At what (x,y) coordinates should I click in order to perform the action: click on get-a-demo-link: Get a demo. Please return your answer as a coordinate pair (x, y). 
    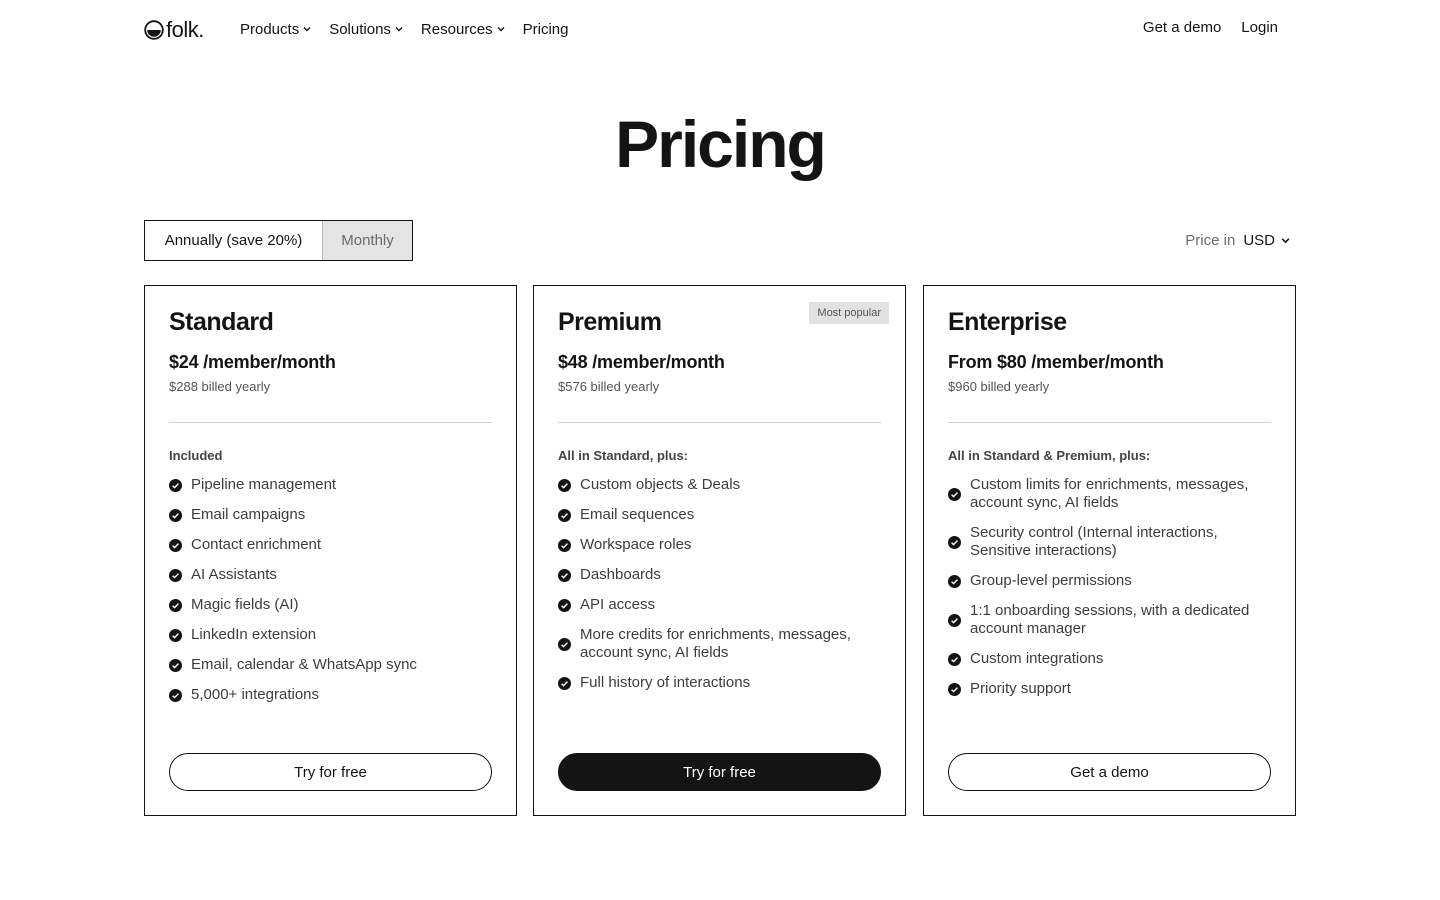
    Looking at the image, I should click on (1182, 29).